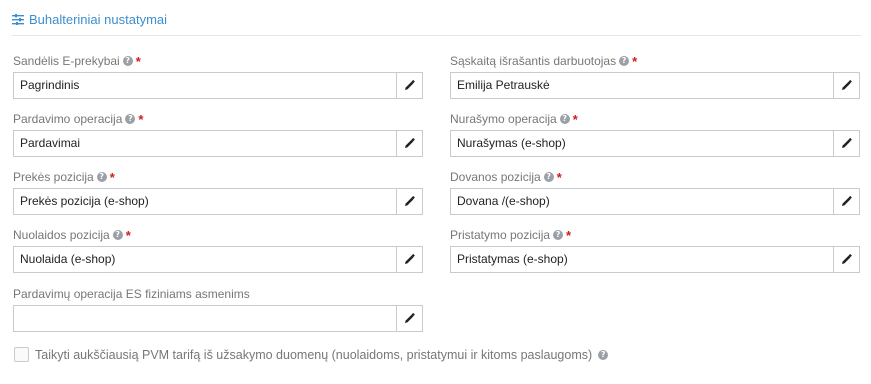 This screenshot has width=871, height=384. I want to click on field-label: Pardavimo operacija, so click(68, 119).